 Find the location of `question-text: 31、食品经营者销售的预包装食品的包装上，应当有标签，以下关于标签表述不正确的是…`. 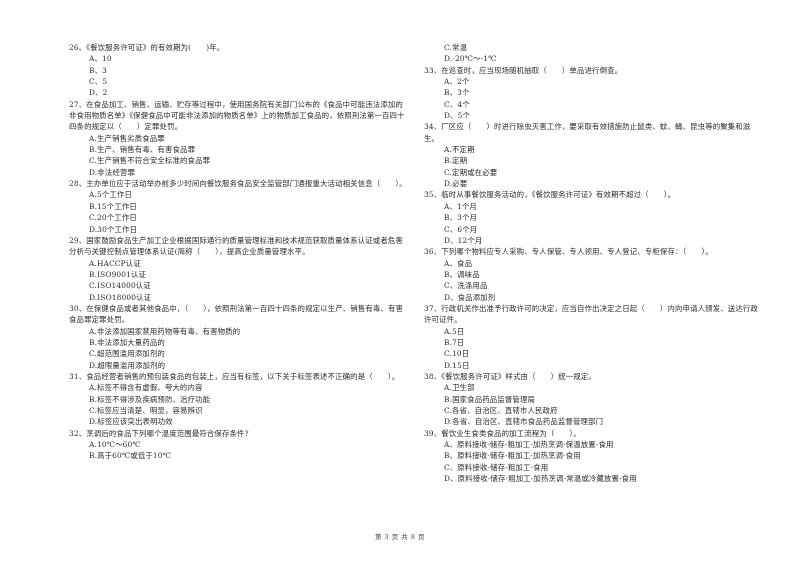

question-text: 31、食品经营者销售的预包装食品的包装上，应当有标签，以下关于标签表述不正确的是… is located at coordinates (234, 376).